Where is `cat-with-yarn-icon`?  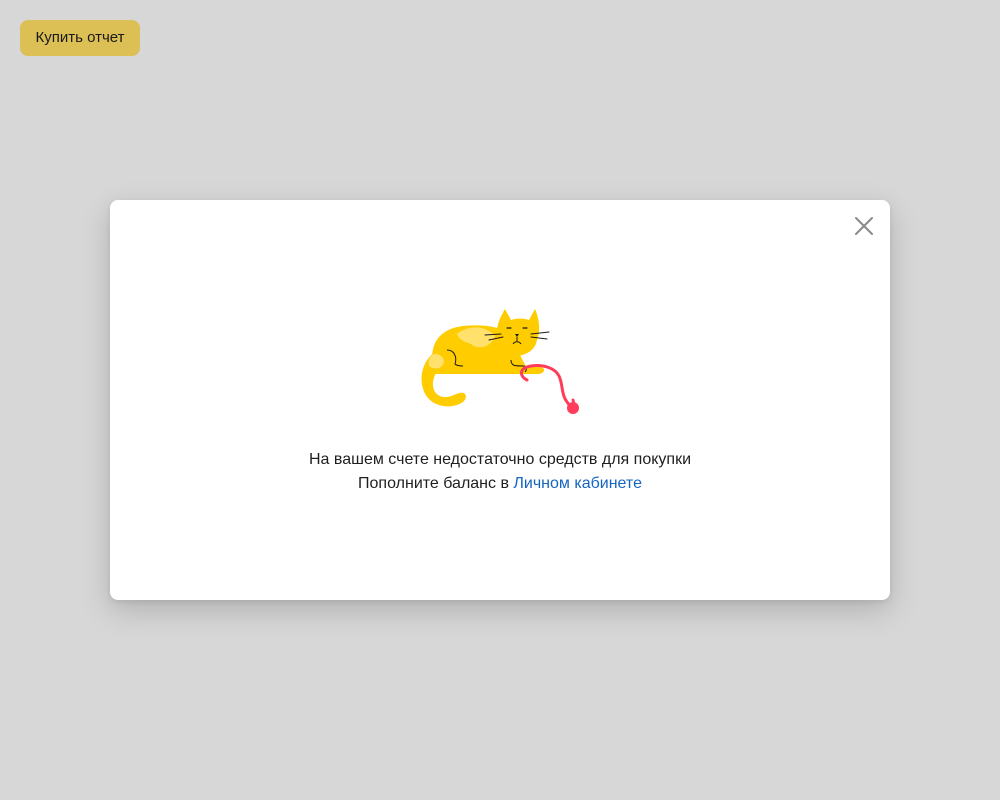
cat-with-yarn-icon is located at coordinates (500, 361).